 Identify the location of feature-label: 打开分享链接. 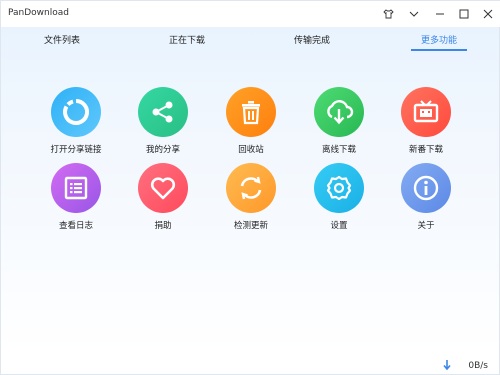
(76, 150).